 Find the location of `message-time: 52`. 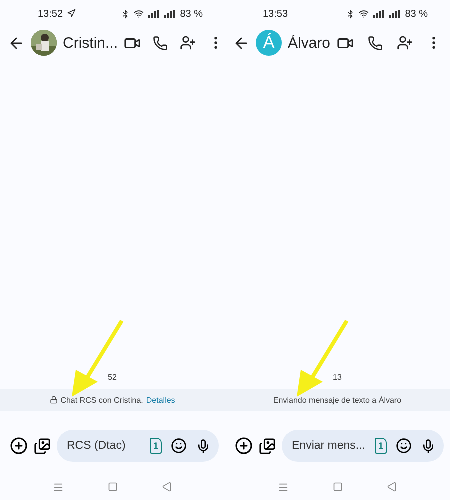

message-time: 52 is located at coordinates (112, 377).